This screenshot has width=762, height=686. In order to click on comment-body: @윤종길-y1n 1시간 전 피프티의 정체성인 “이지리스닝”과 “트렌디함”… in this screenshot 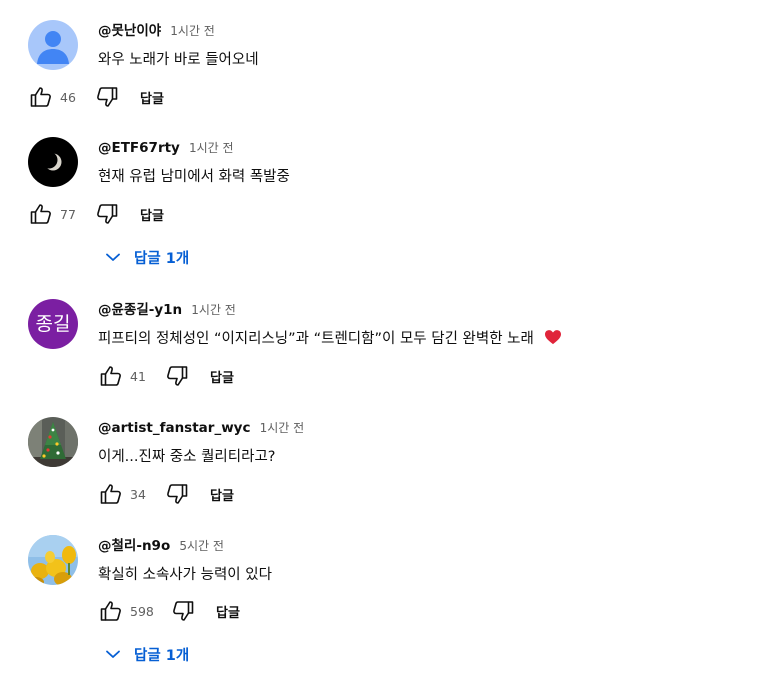, I will do `click(423, 324)`.